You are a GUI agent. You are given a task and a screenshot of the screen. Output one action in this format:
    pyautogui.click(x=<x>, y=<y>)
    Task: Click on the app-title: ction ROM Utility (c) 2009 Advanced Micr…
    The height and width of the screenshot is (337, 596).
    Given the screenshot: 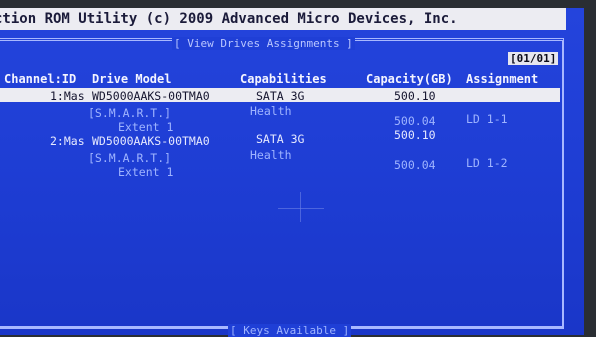 What is the action you would take?
    pyautogui.click(x=229, y=19)
    